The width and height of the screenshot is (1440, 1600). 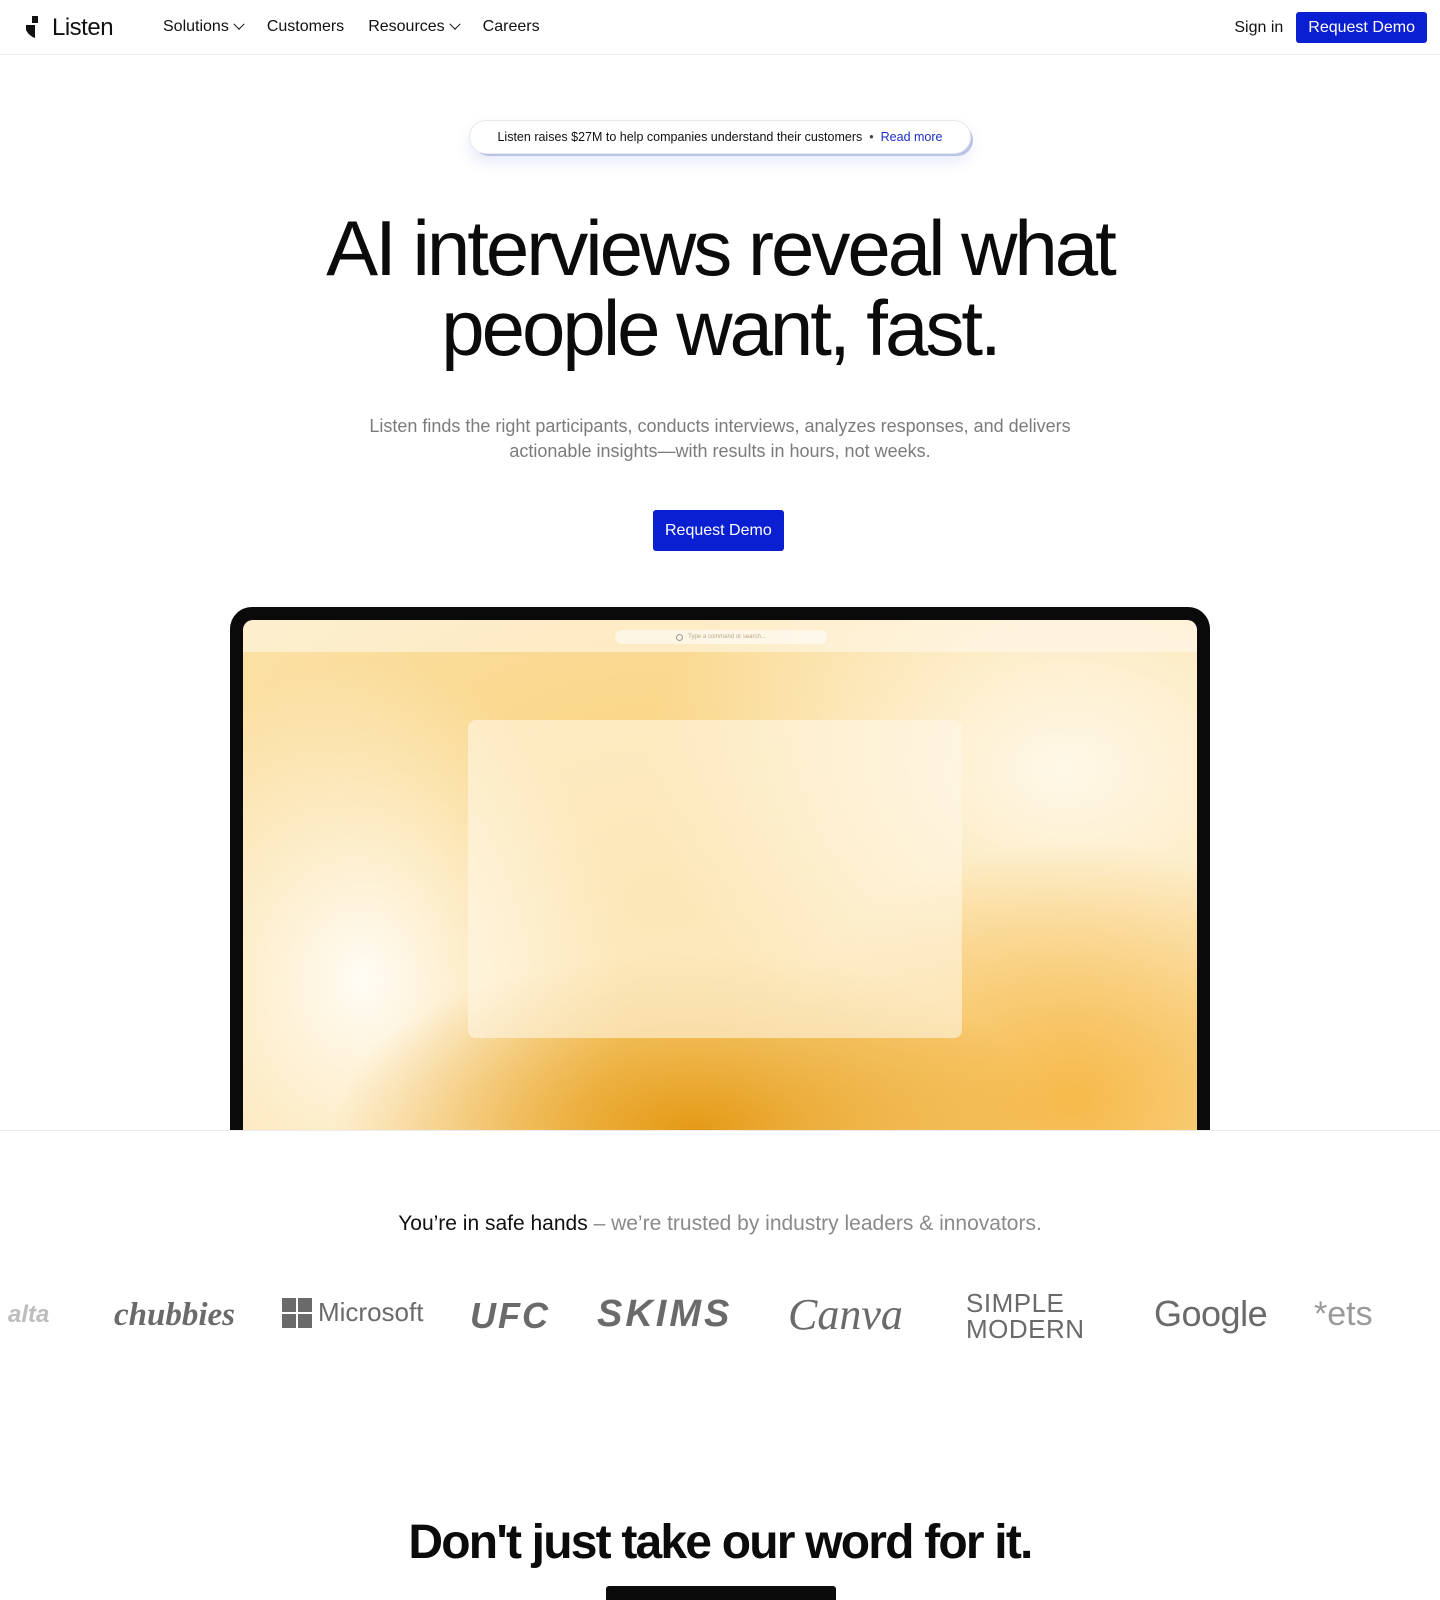 I want to click on search-icon, so click(x=680, y=637).